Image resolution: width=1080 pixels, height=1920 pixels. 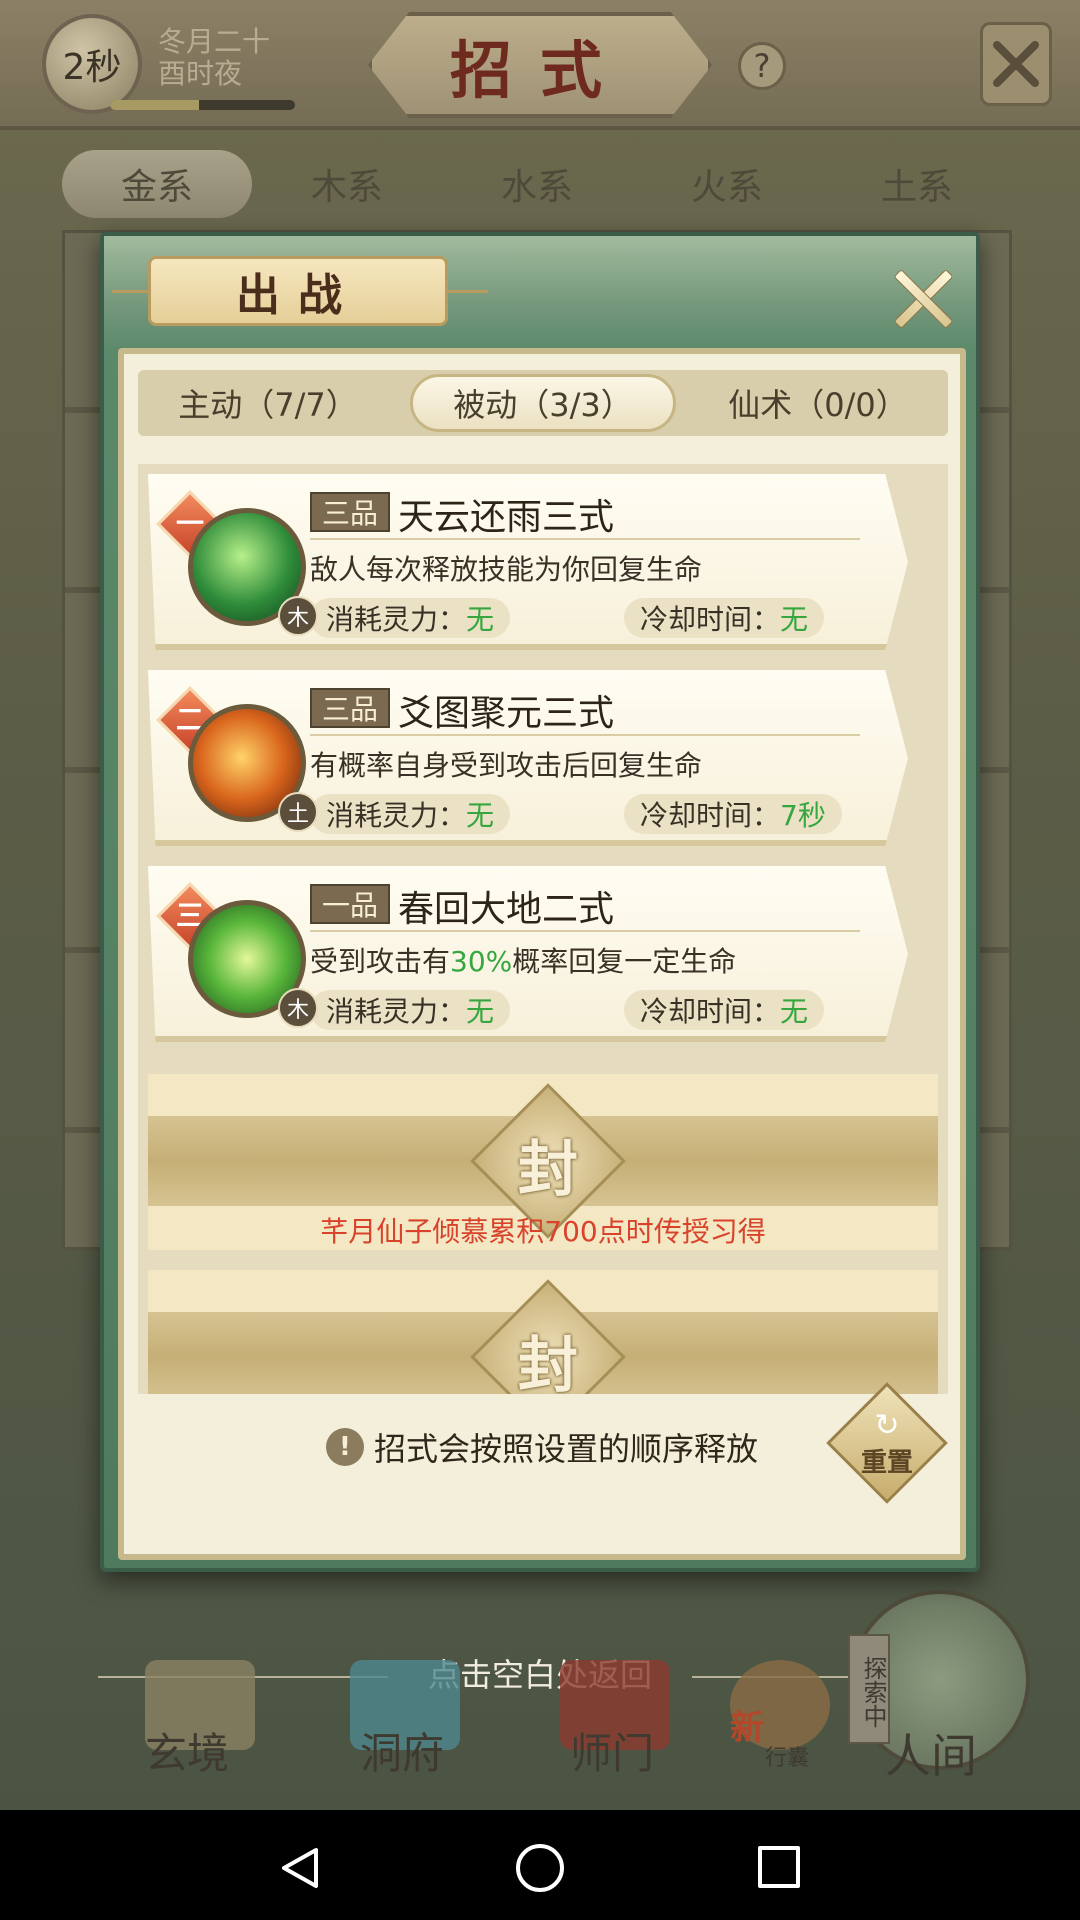 What do you see at coordinates (779, 1867) in the screenshot?
I see `recent-apps-icon` at bounding box center [779, 1867].